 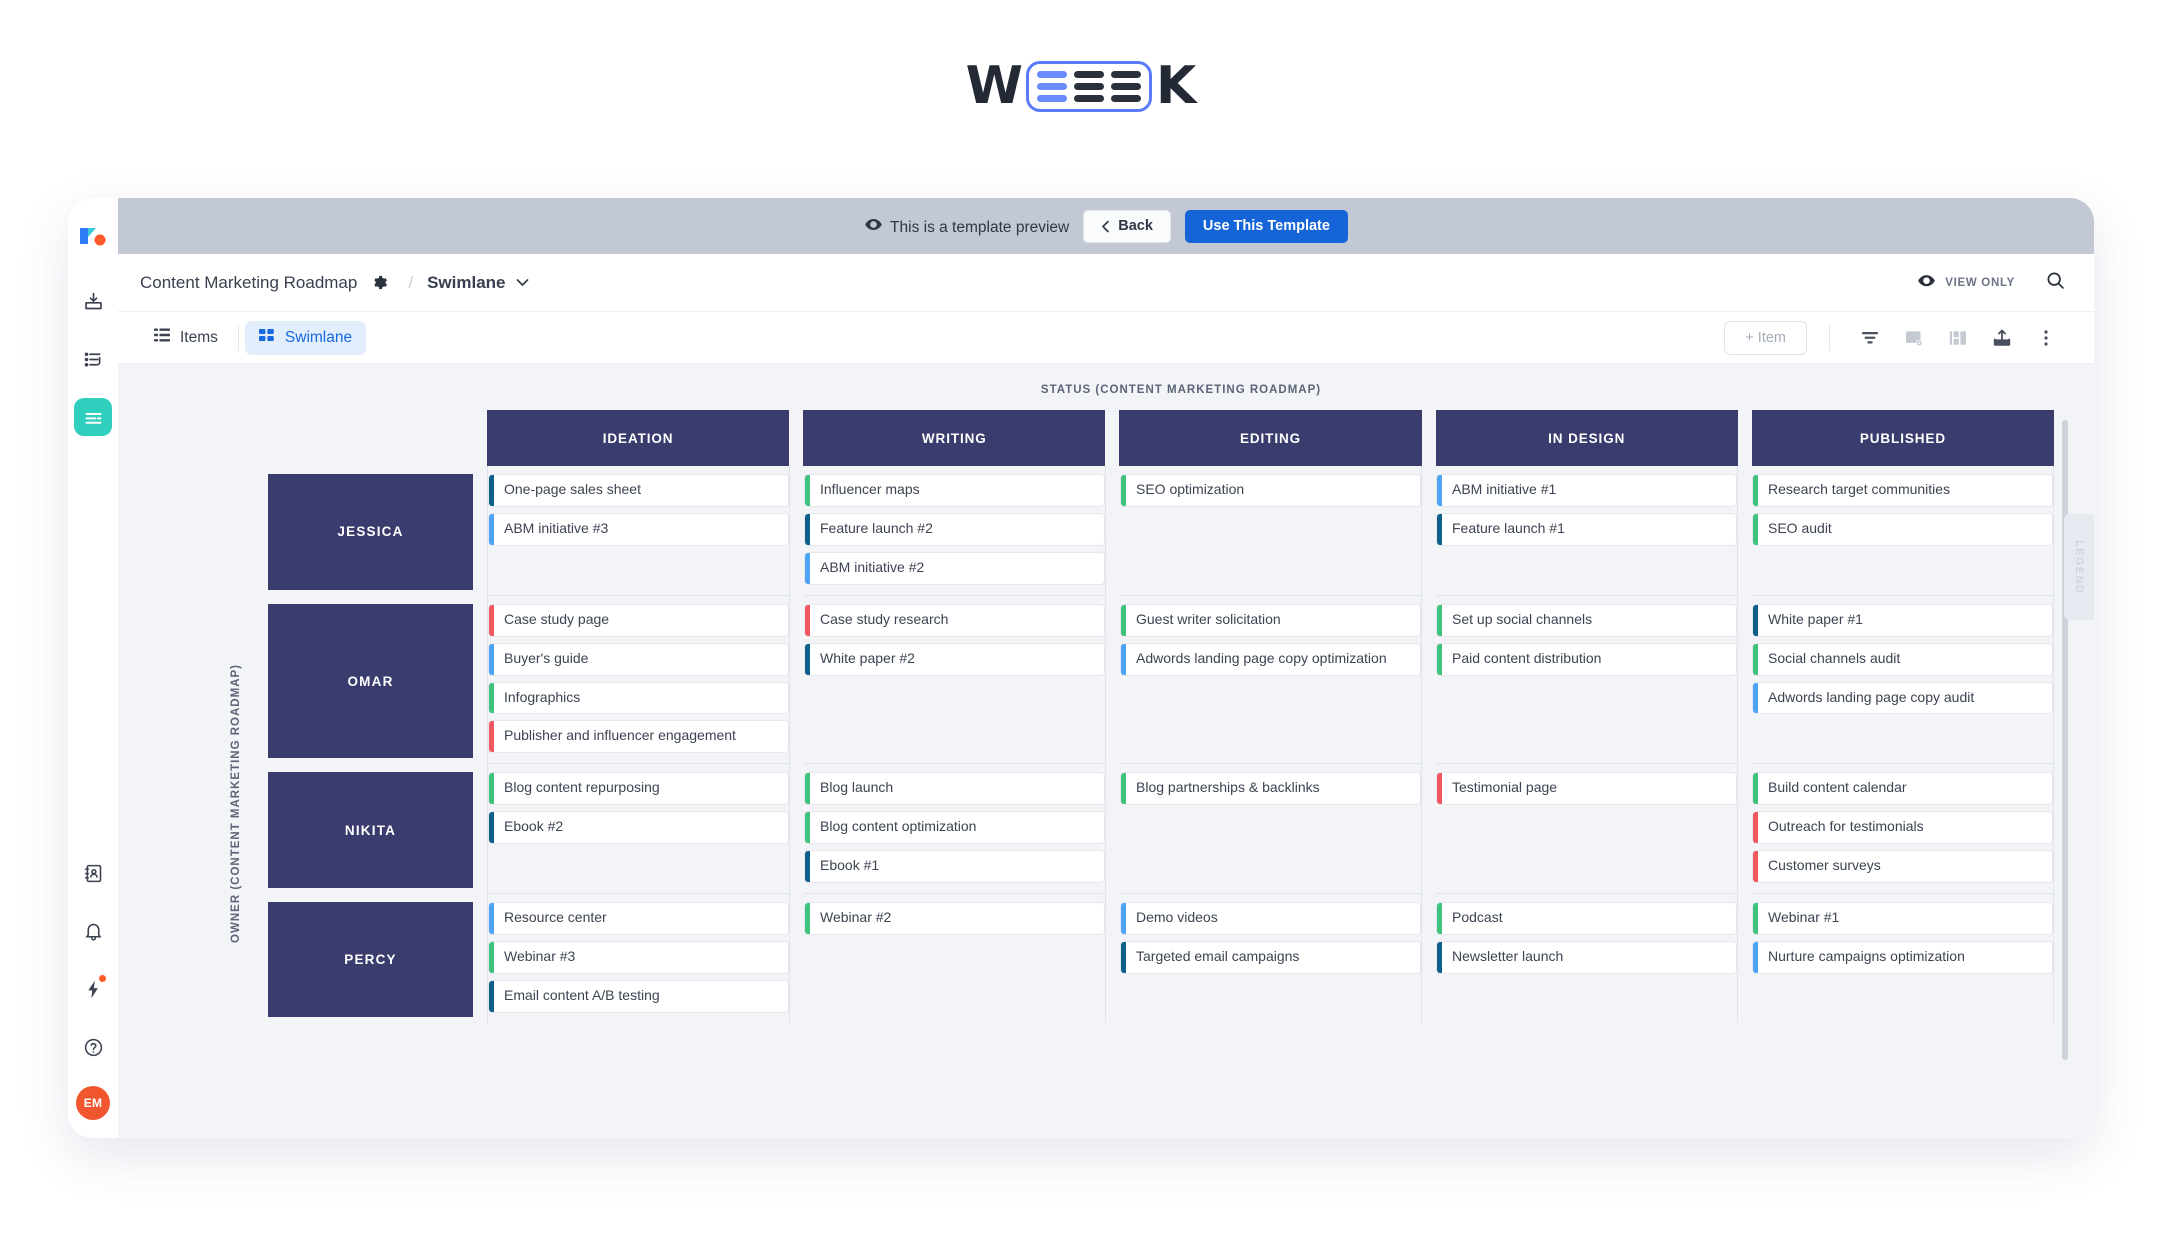 I want to click on task-card: ABM initiative #1, so click(x=1586, y=490).